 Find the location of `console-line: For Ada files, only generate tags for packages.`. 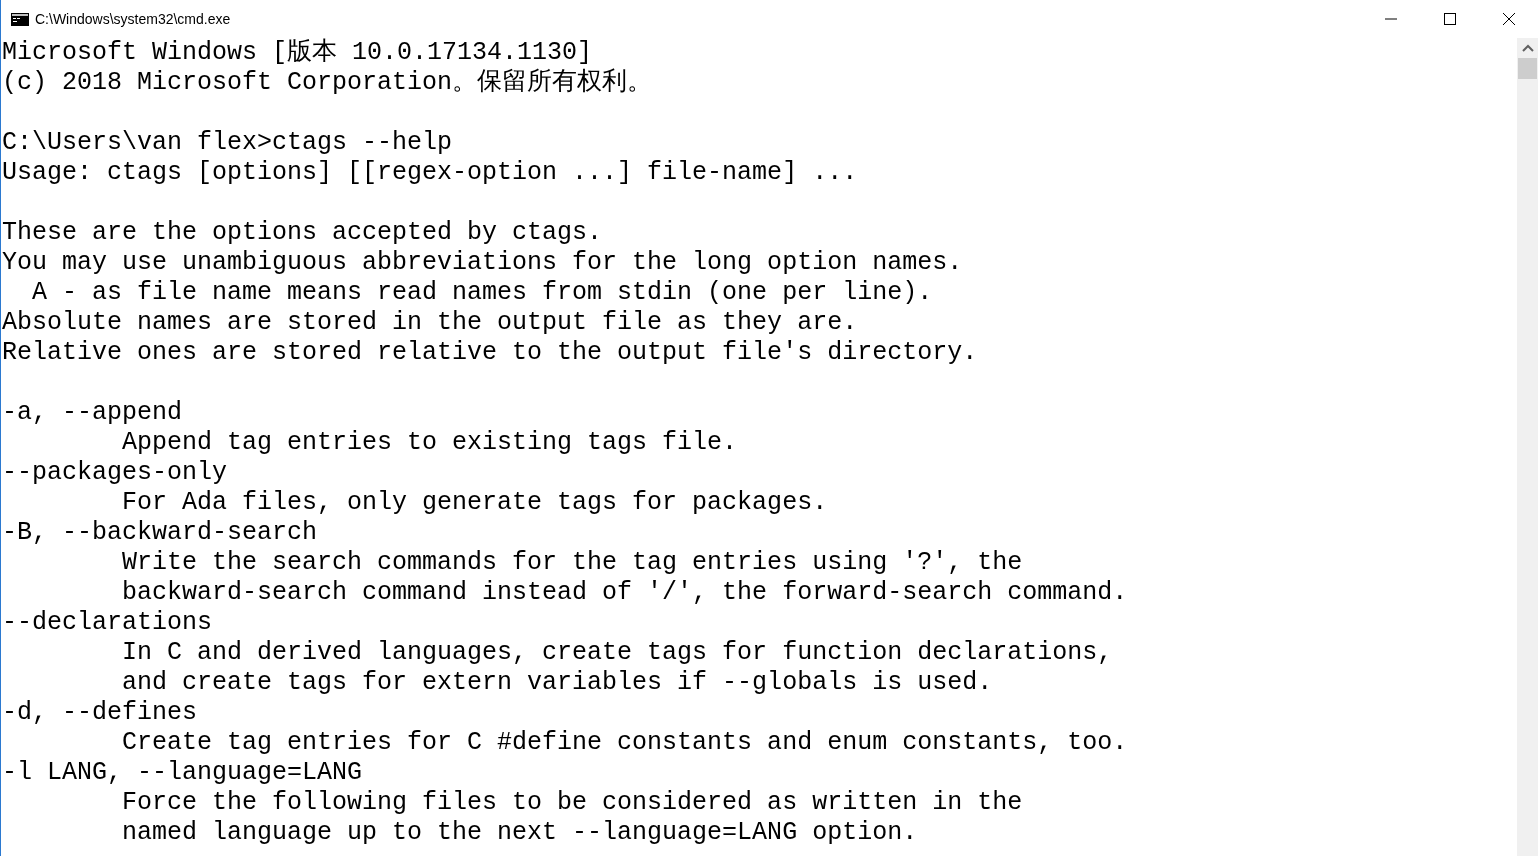

console-line: For Ada files, only generate tags for packages. is located at coordinates (475, 503).